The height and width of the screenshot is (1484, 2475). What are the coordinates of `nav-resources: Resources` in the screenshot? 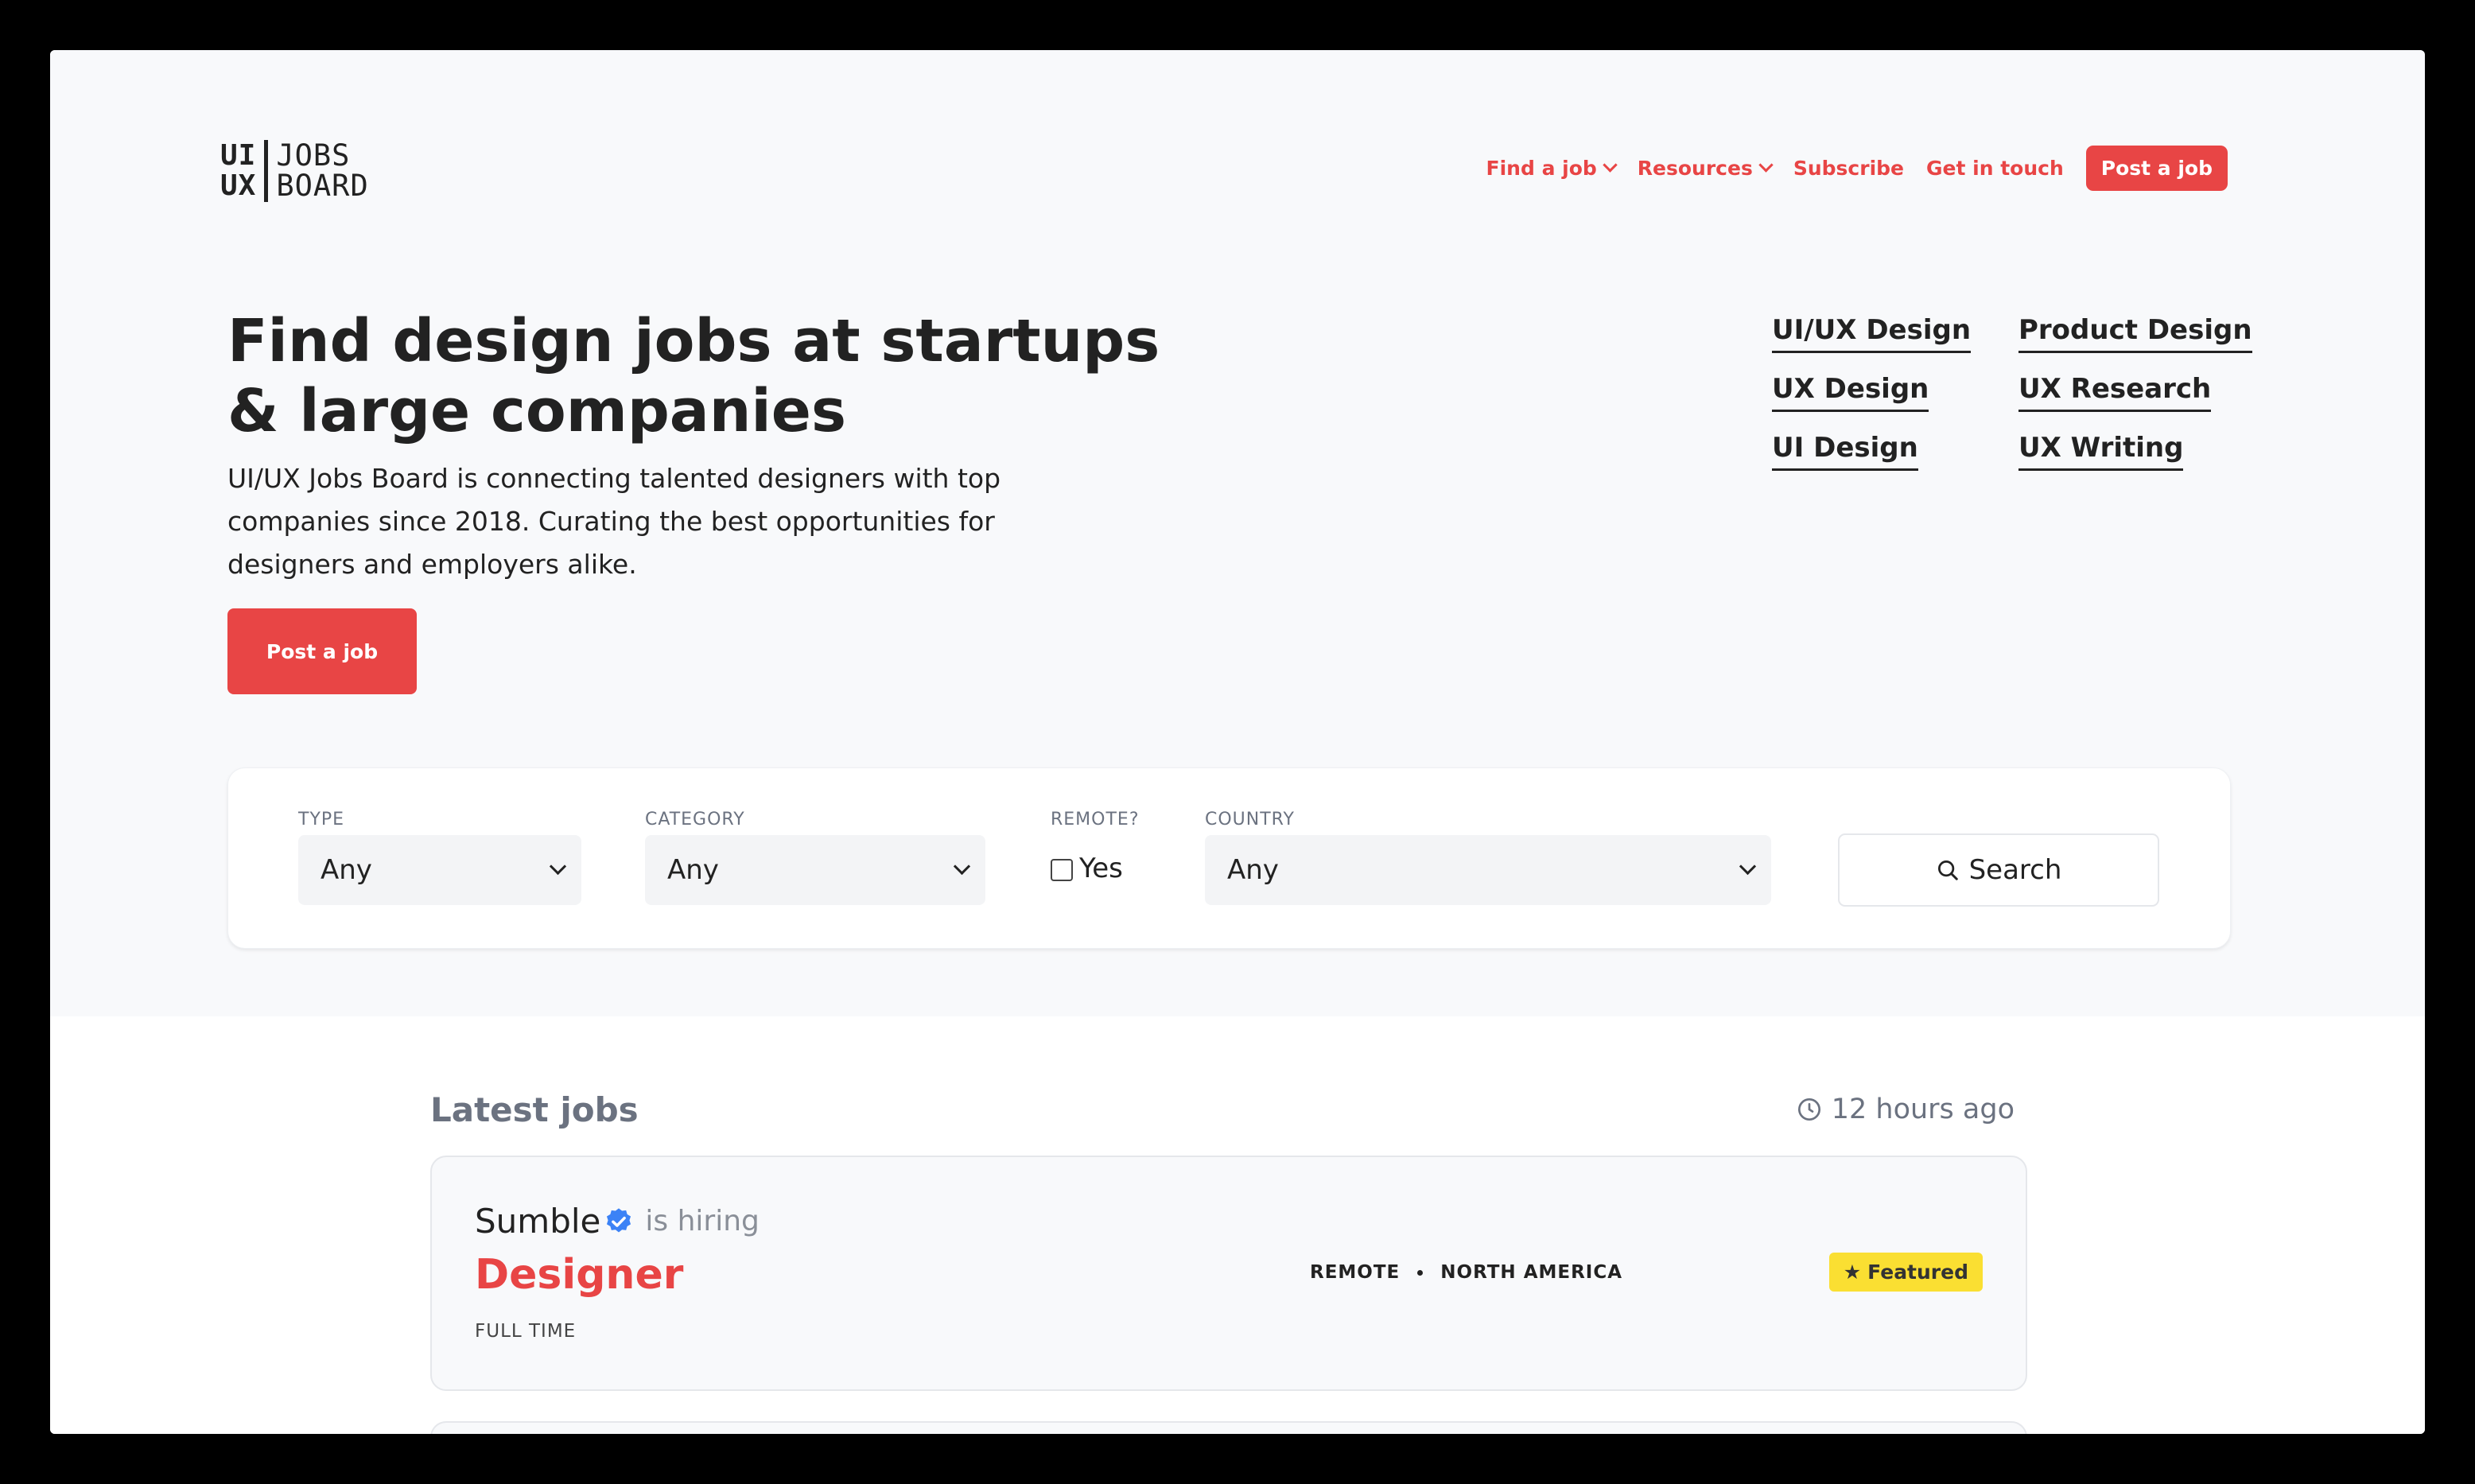 It's located at (1705, 168).